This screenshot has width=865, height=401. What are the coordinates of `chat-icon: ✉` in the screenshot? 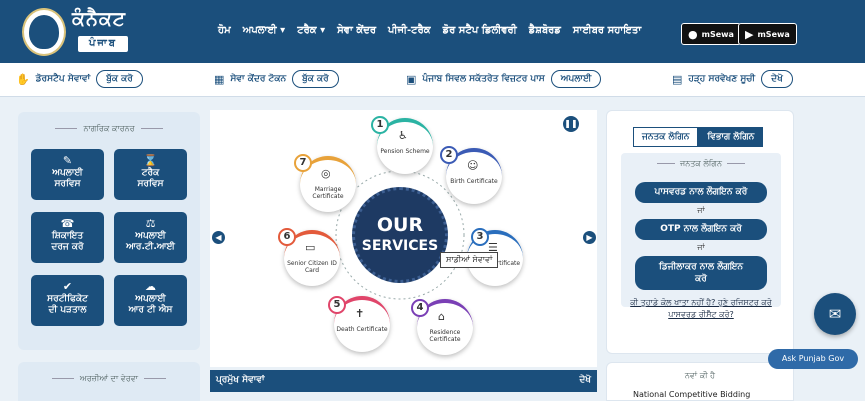 It's located at (835, 314).